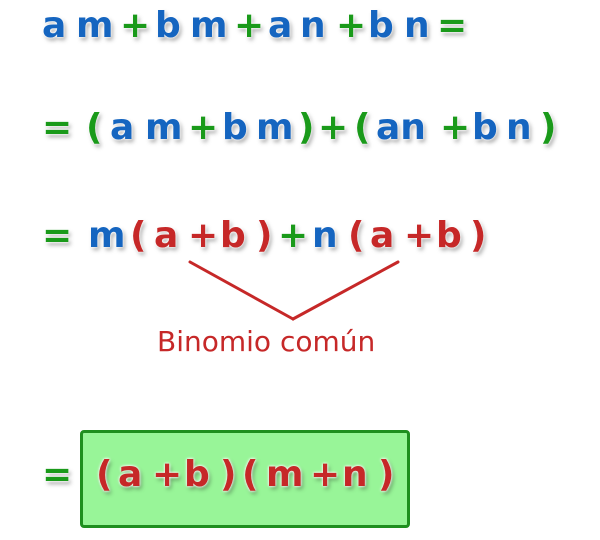 The image size is (600, 540). Describe the element at coordinates (345, 290) in the screenshot. I see `connector-right-line` at that location.